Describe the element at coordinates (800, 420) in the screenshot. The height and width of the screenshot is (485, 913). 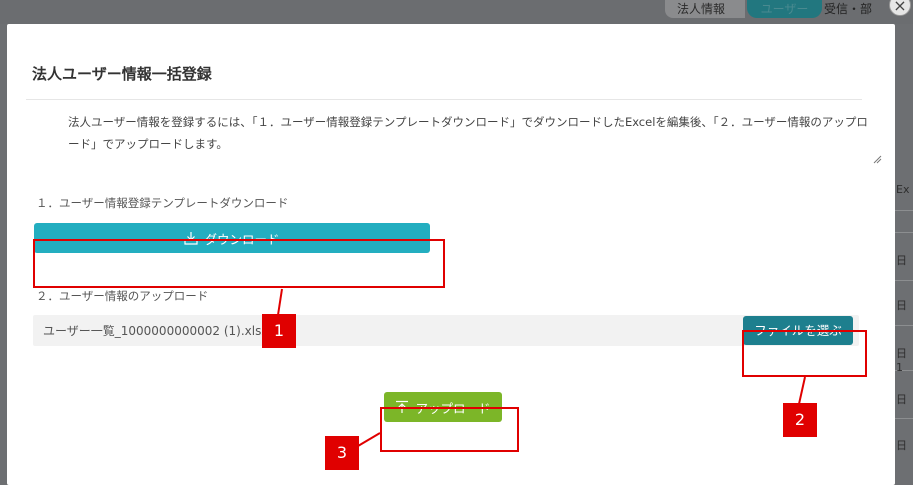
I see `annotation-badge-2: 2` at that location.